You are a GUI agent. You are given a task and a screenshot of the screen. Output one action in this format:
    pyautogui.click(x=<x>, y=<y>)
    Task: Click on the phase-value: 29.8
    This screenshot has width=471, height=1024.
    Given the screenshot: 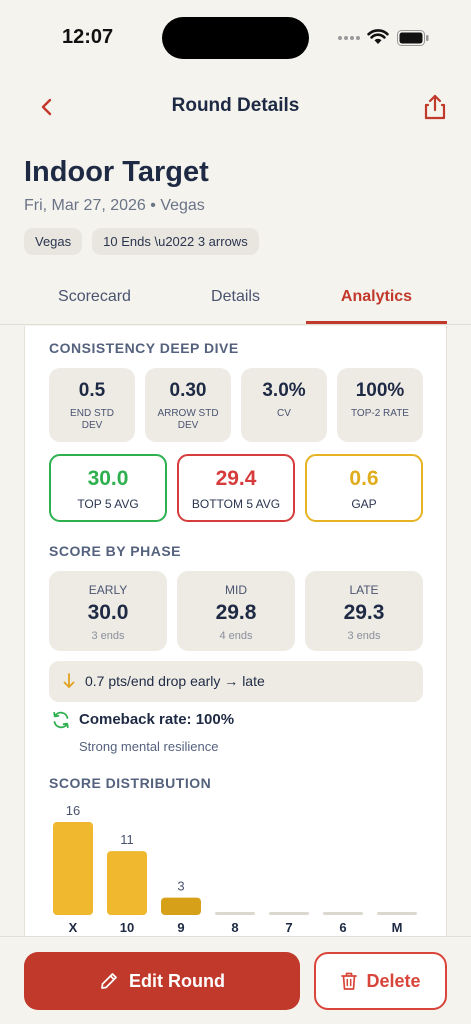 What is the action you would take?
    pyautogui.click(x=236, y=612)
    